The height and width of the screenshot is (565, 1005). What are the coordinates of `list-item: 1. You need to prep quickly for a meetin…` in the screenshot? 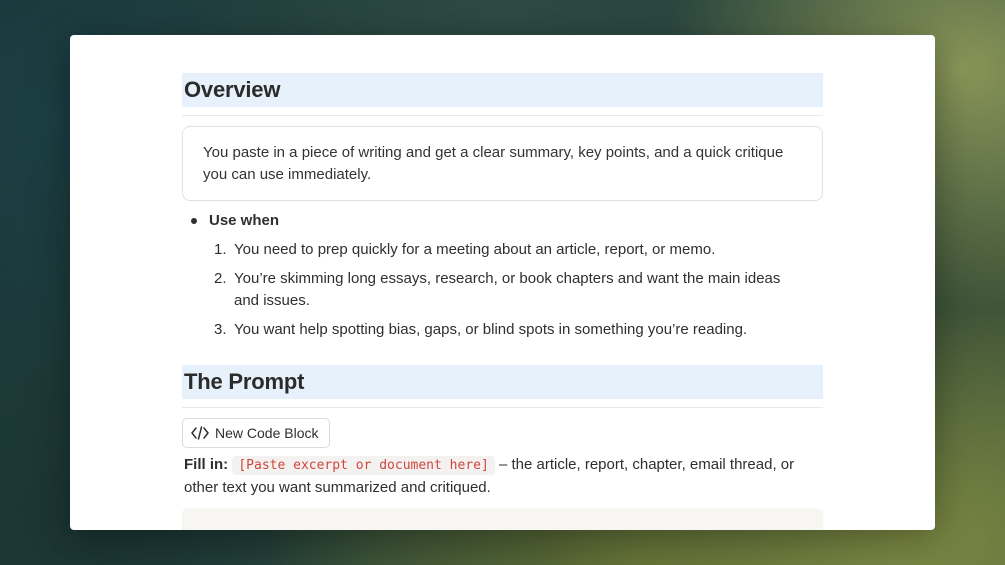 It's located at (502, 250).